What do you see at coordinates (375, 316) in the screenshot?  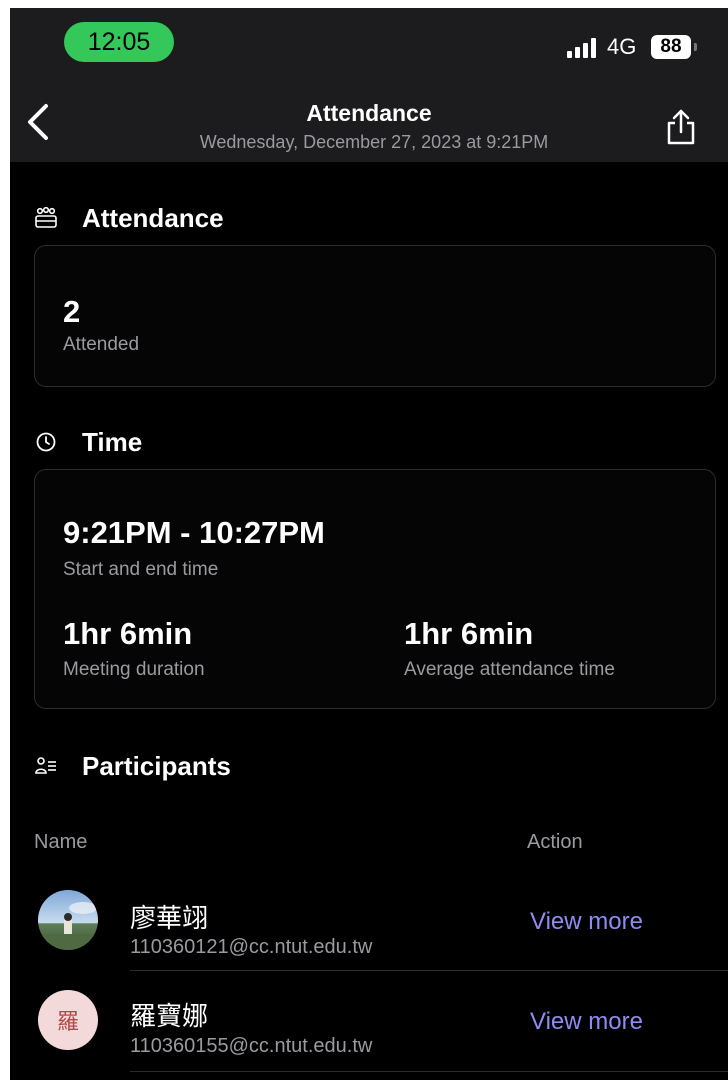 I see `attendance-card: 2 Attended` at bounding box center [375, 316].